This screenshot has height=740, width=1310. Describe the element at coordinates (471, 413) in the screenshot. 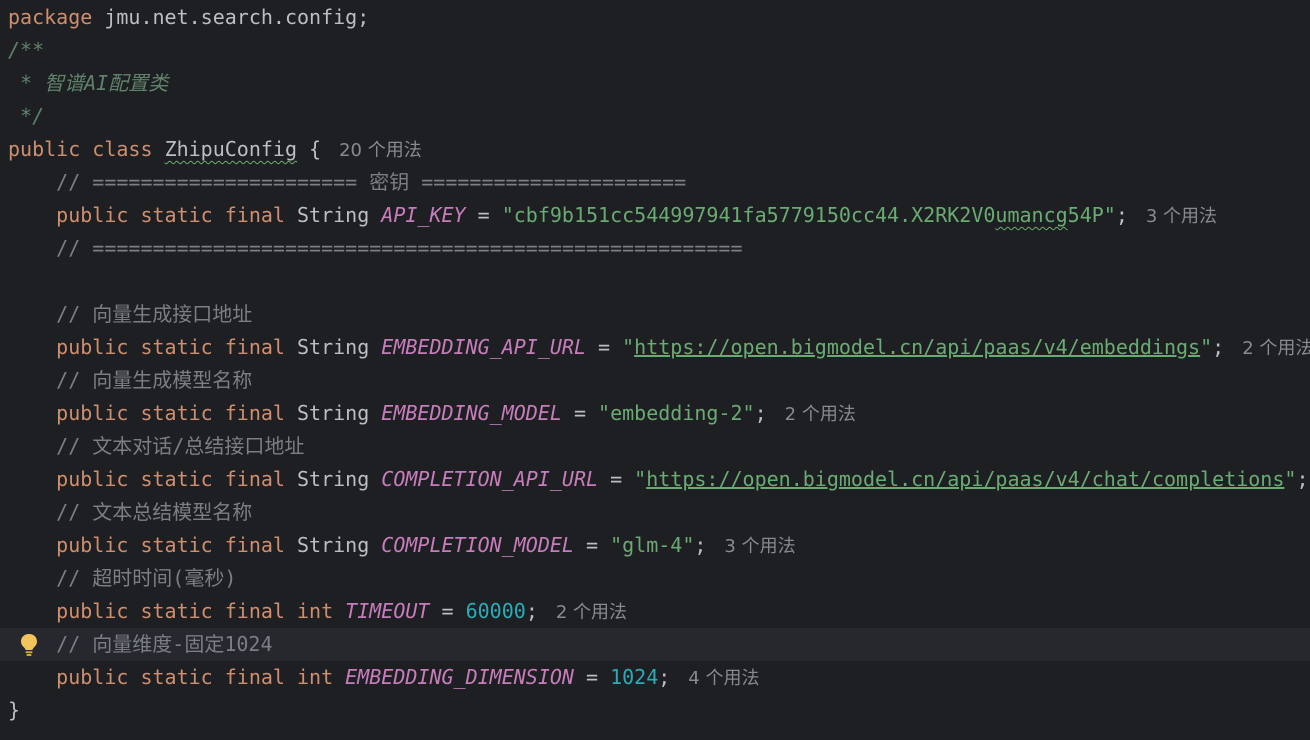

I see `field-name: EMBEDDING_MODEL` at that location.